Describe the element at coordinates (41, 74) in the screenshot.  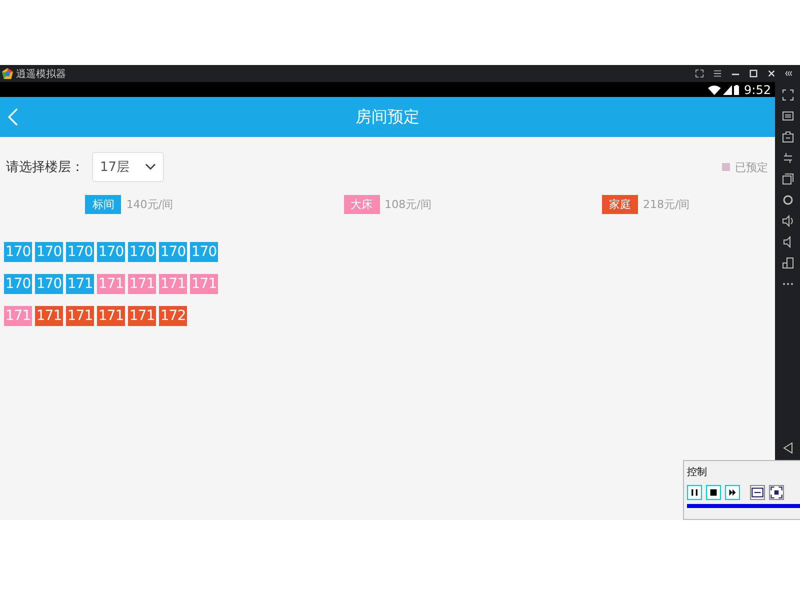
I see `window-title: 逍遥模拟器` at that location.